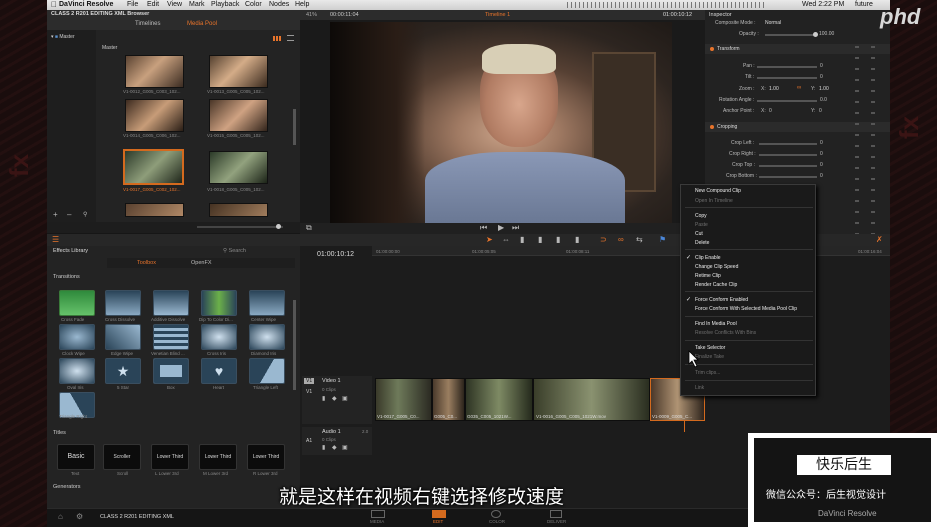  What do you see at coordinates (701, 216) in the screenshot?
I see `menu-item-copy: Copy` at bounding box center [701, 216].